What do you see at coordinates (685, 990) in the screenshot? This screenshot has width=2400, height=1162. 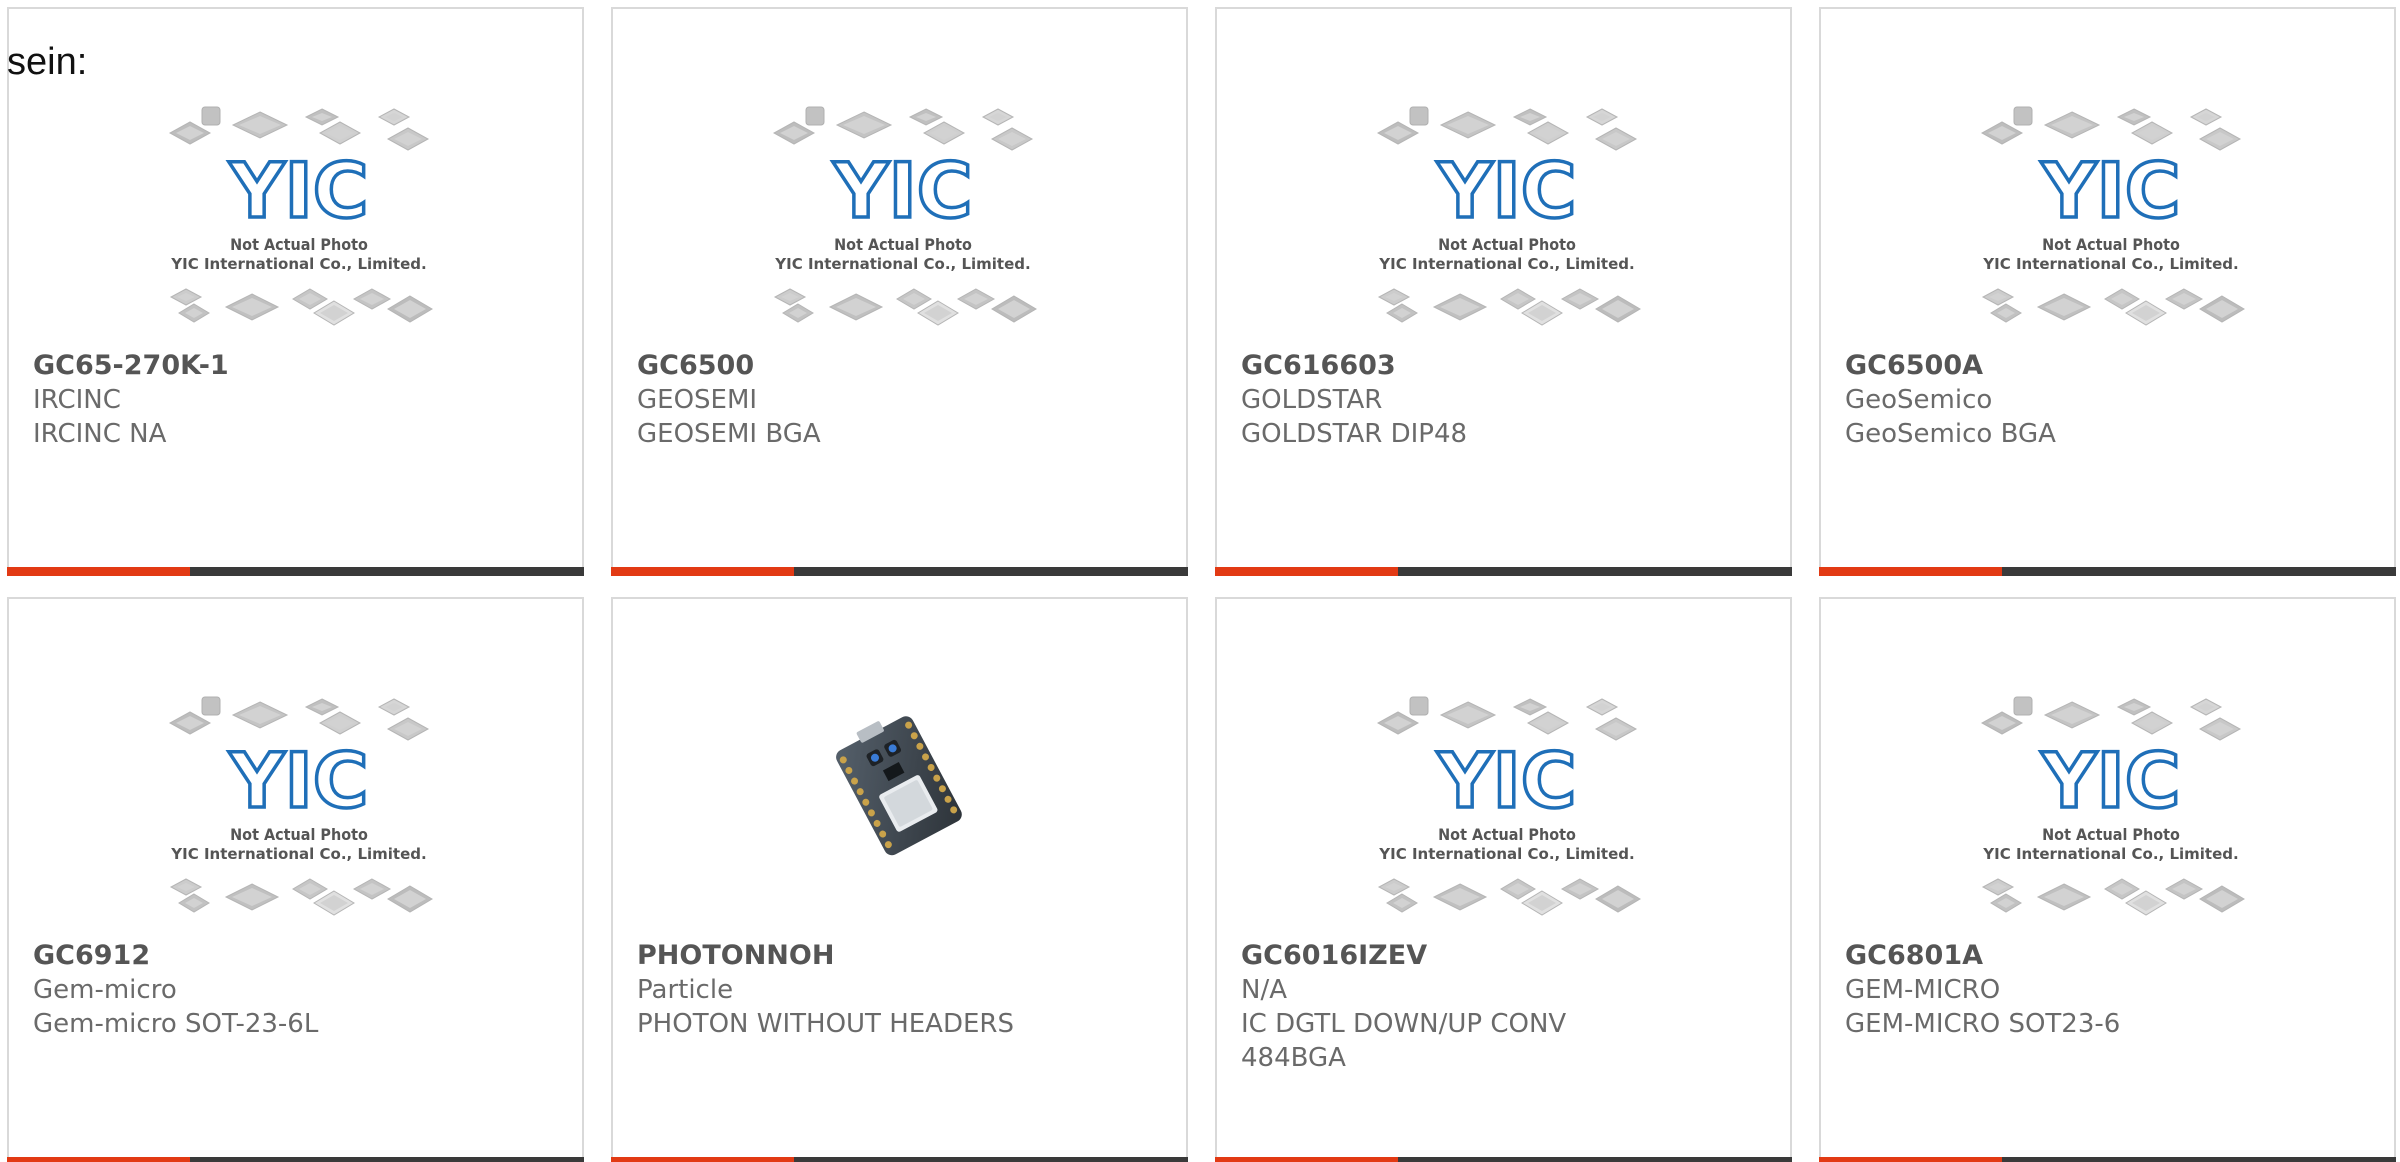 I see `manufacturer: Particle` at bounding box center [685, 990].